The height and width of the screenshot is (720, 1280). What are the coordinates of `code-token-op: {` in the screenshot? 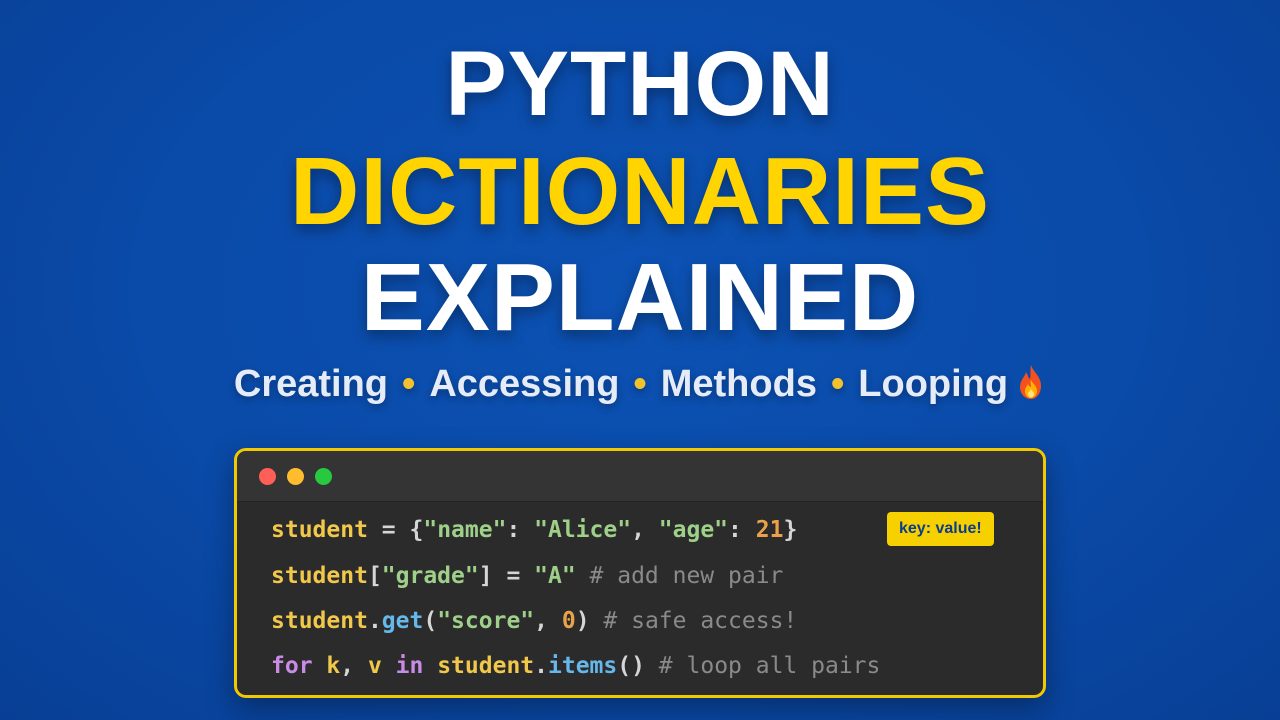 It's located at (416, 530).